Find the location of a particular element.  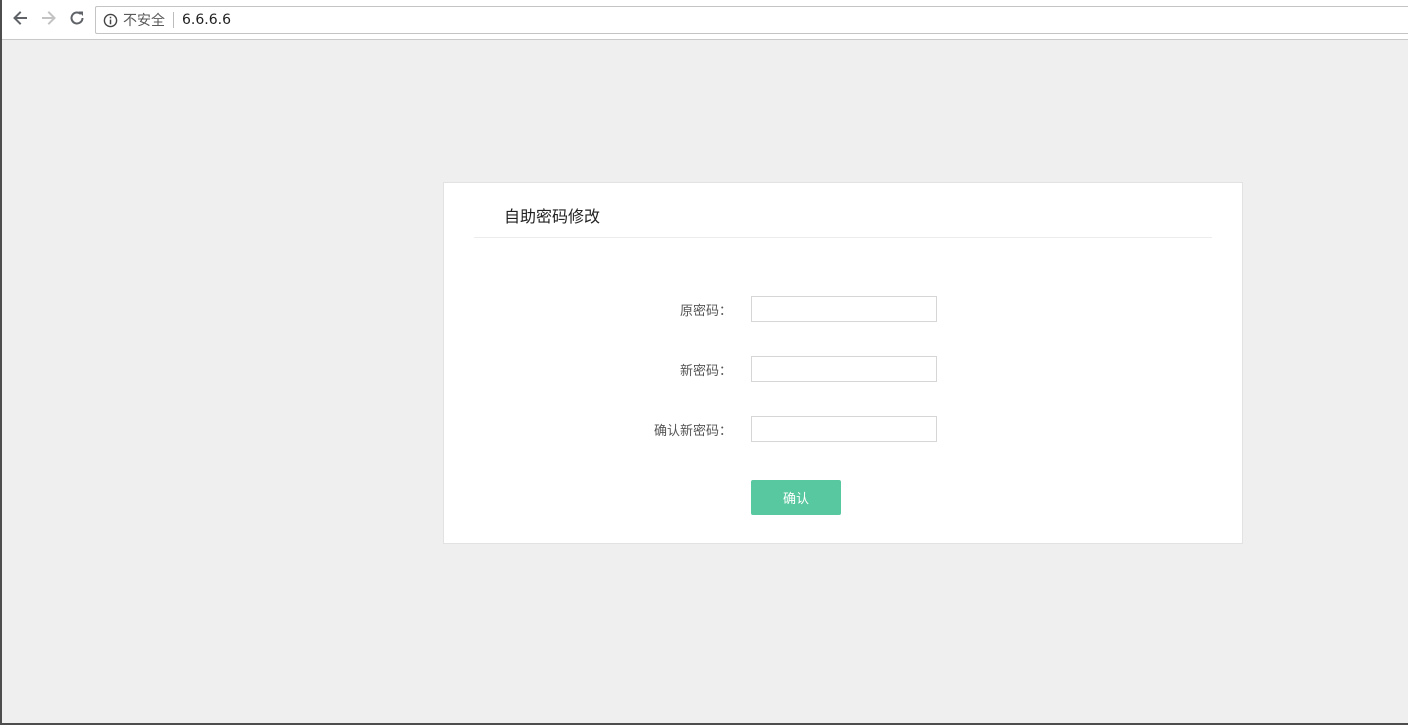

security-status-label: 不安全 is located at coordinates (144, 20).